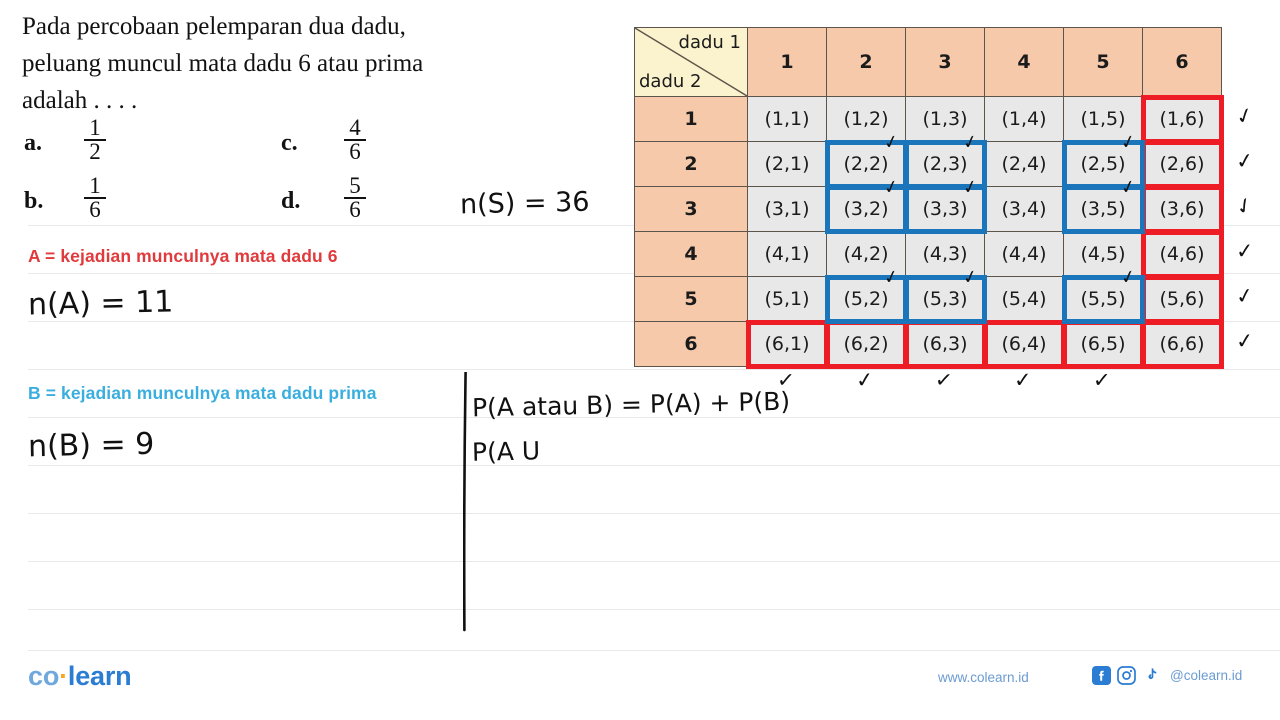 The image size is (1280, 720). What do you see at coordinates (44, 676) in the screenshot?
I see `logo-co: co` at bounding box center [44, 676].